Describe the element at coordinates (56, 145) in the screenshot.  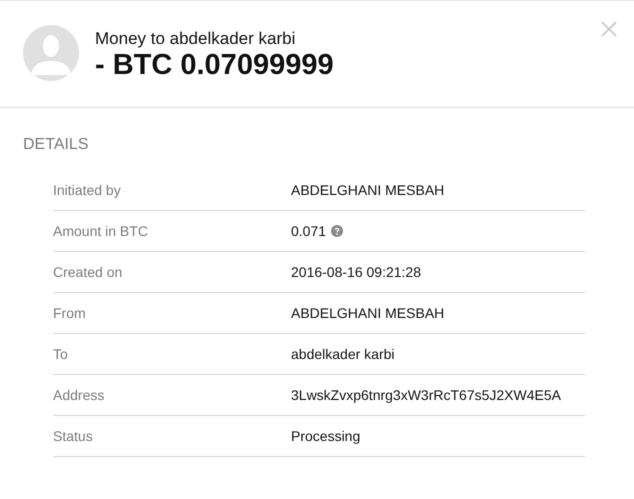
I see `section-heading: DETAILS` at that location.